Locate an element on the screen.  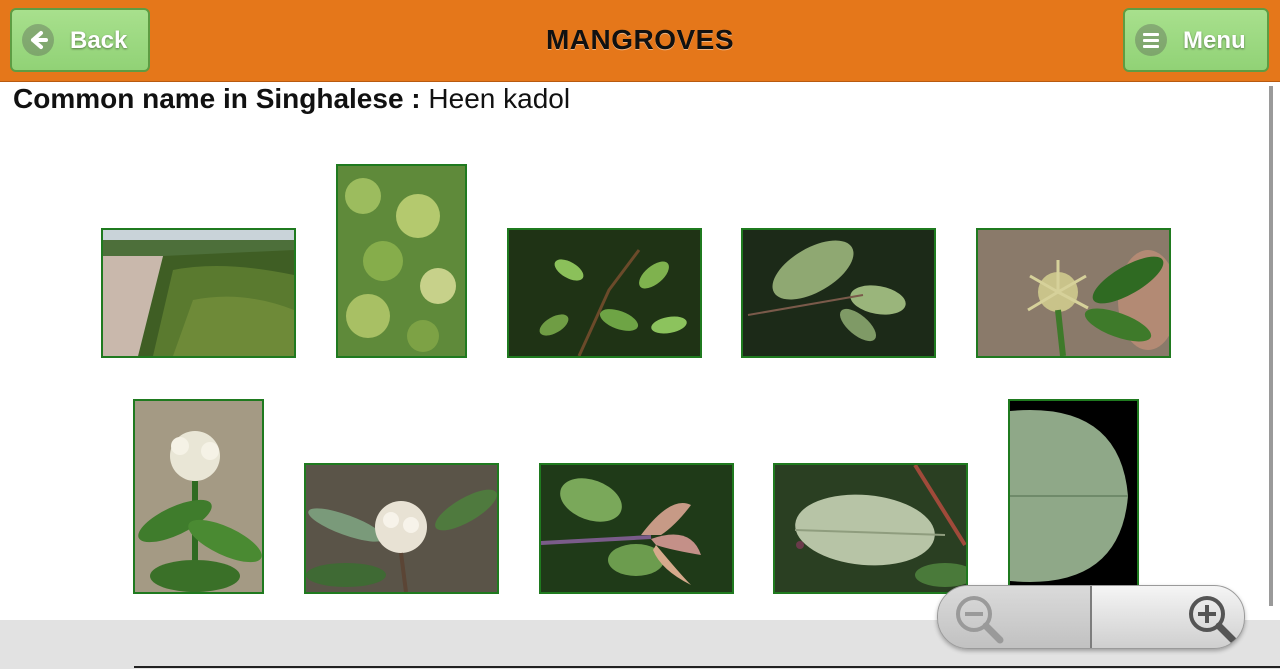
common-name-label: Common name in Singhalese : is located at coordinates (217, 98).